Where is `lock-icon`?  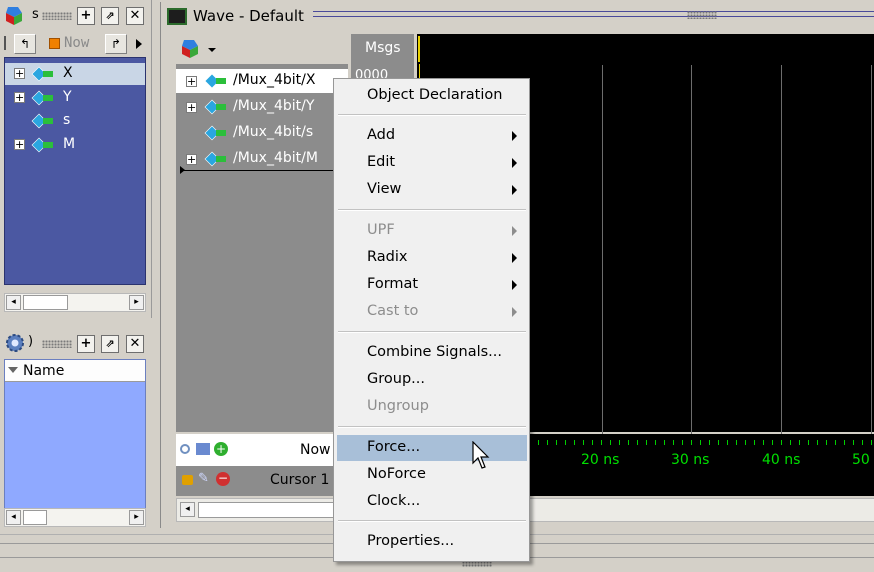 lock-icon is located at coordinates (187, 480).